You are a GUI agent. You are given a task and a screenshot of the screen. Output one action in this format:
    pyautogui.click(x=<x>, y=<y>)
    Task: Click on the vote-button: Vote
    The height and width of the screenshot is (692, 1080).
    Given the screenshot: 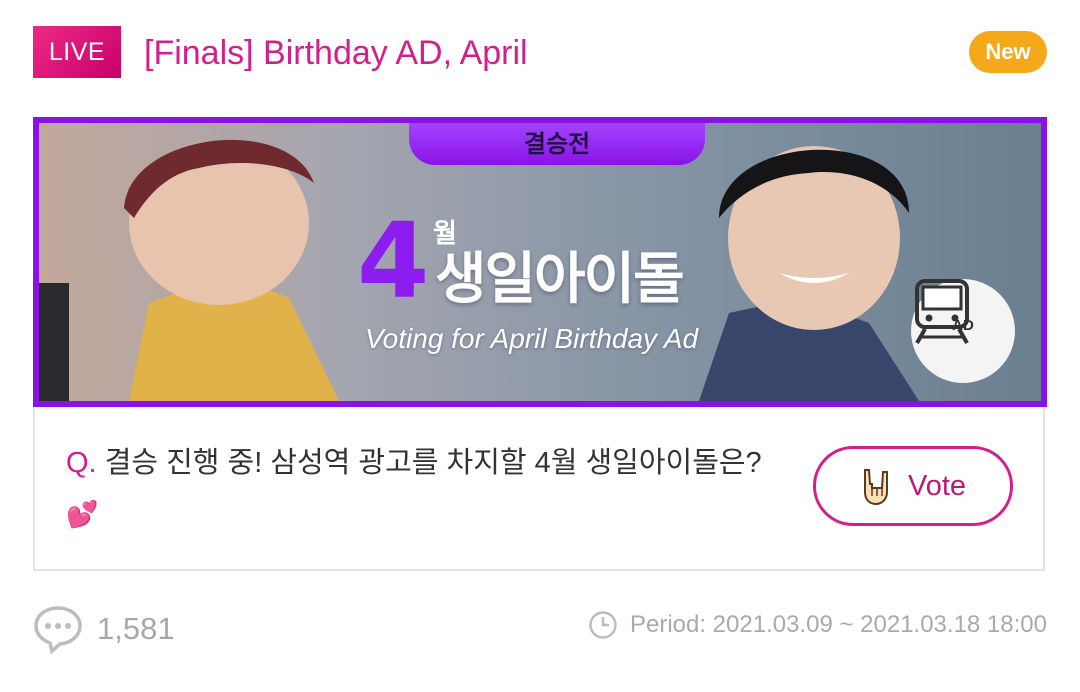 What is the action you would take?
    pyautogui.click(x=913, y=486)
    